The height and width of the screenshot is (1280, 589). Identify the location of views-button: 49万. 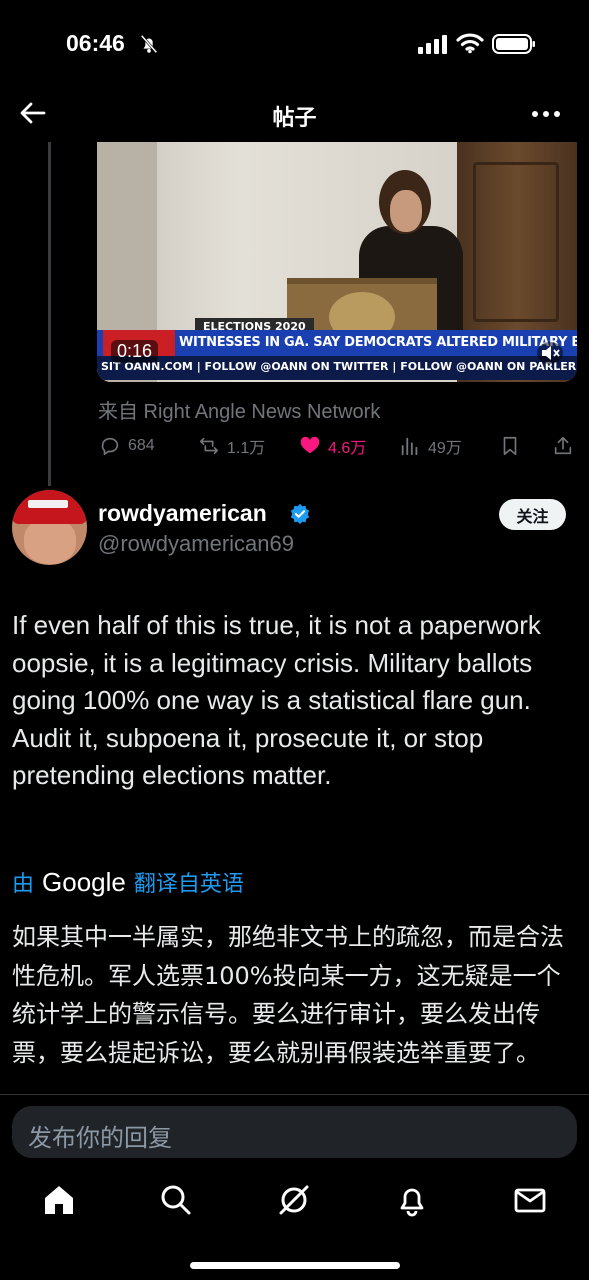
(430, 446).